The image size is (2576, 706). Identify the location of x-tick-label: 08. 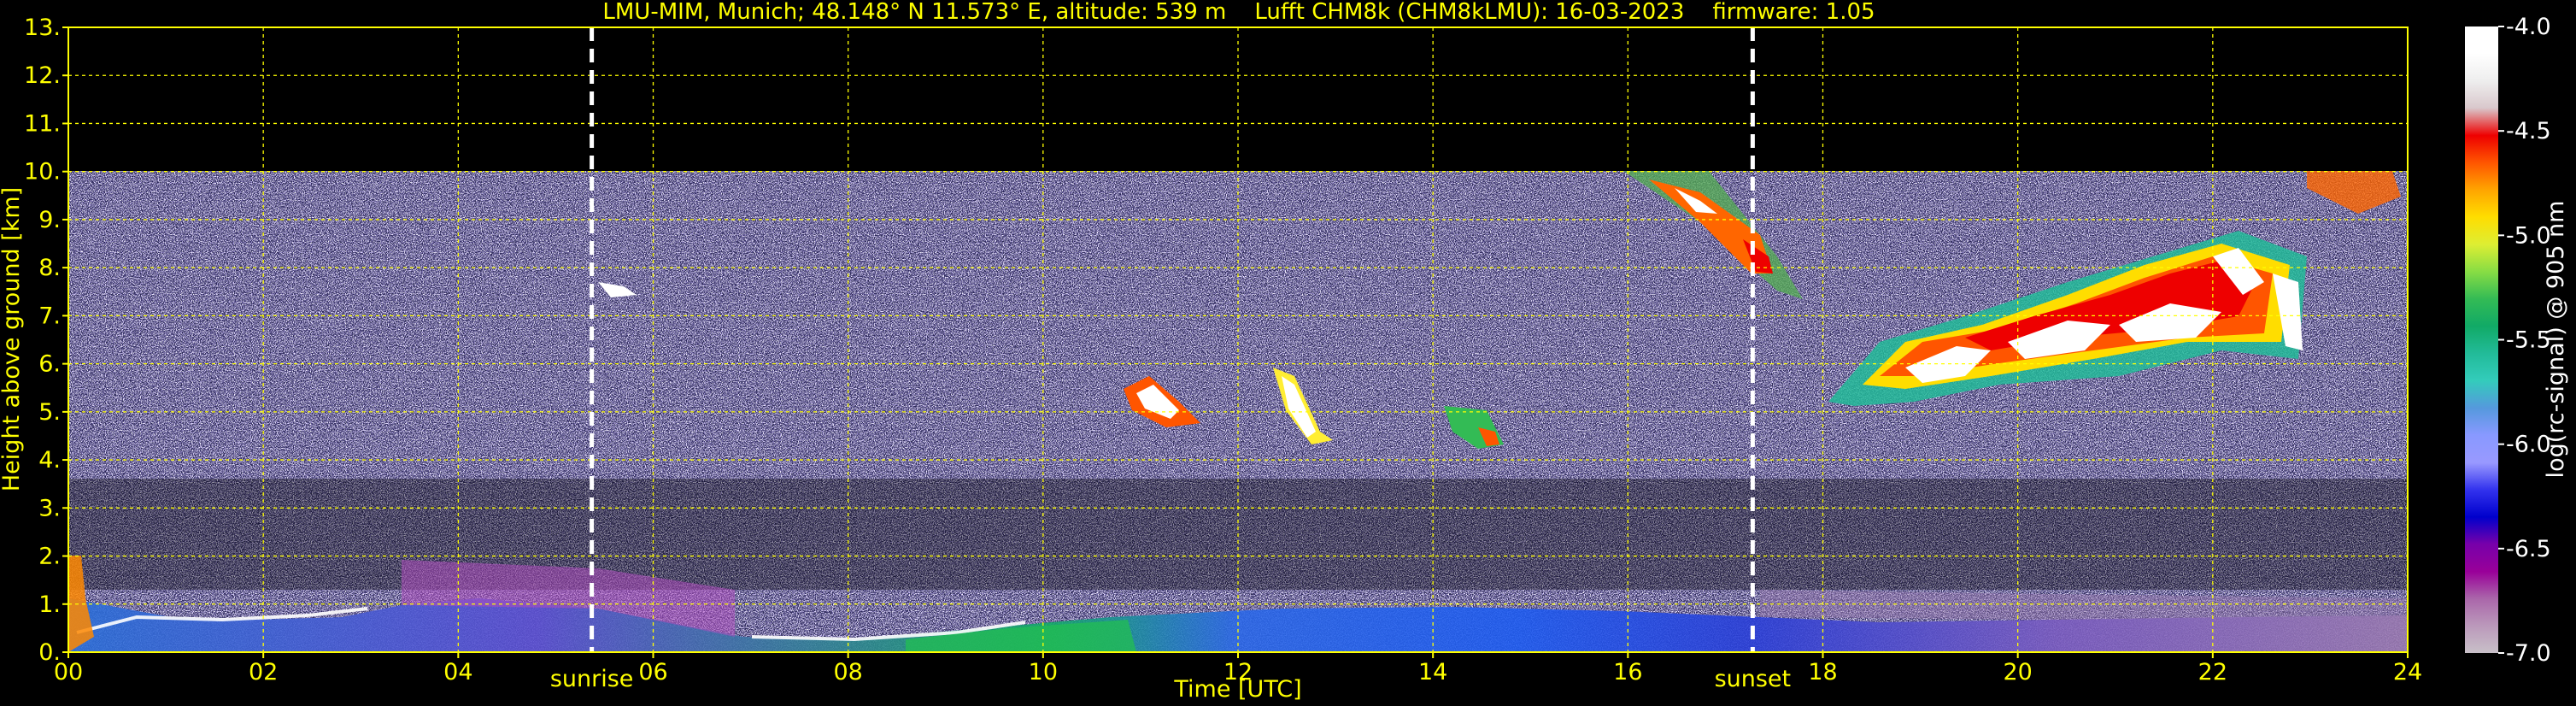
(847, 672).